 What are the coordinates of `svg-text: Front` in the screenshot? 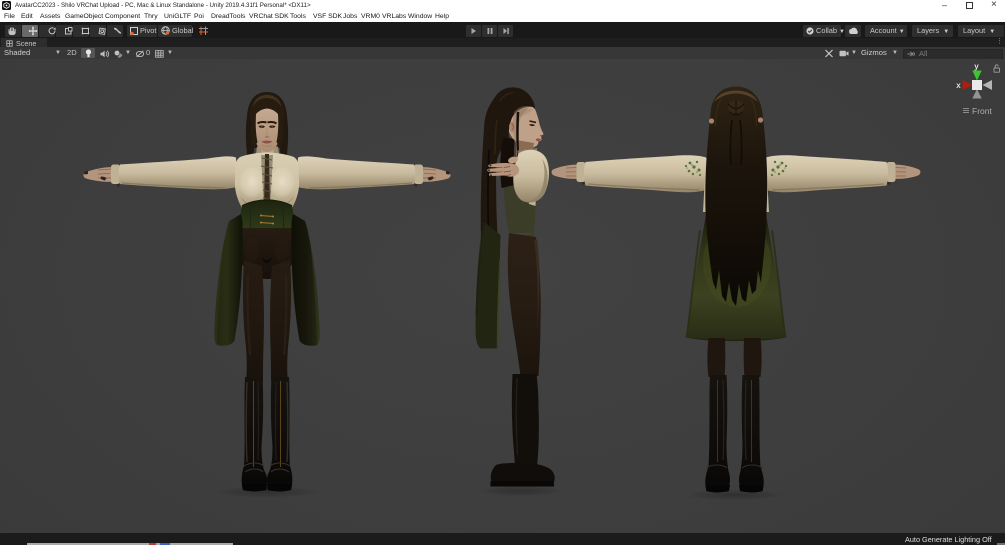 It's located at (982, 111).